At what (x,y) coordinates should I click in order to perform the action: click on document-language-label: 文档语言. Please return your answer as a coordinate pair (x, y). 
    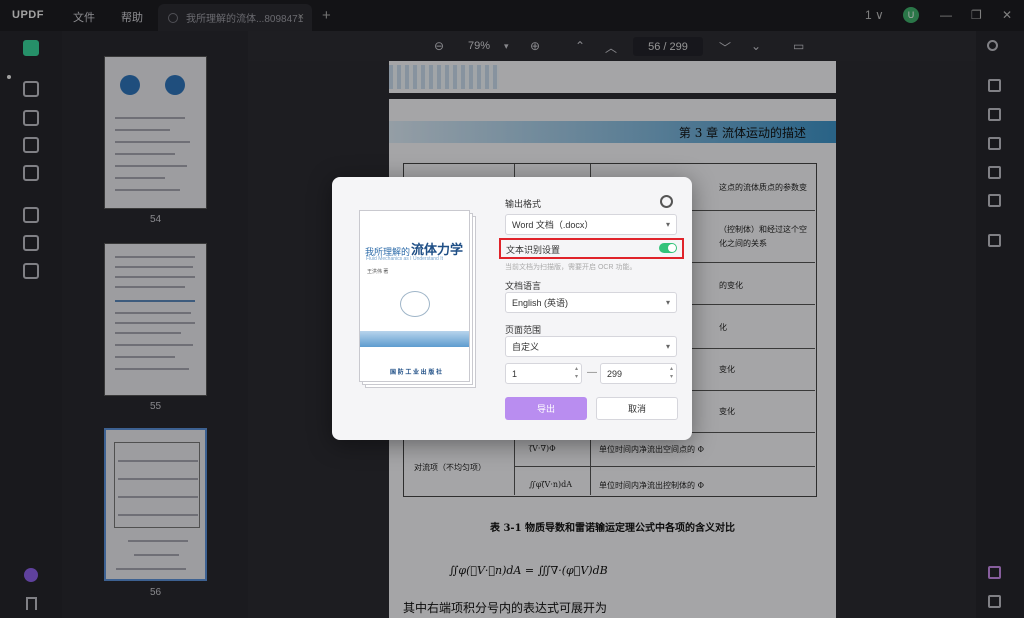
    Looking at the image, I should click on (523, 286).